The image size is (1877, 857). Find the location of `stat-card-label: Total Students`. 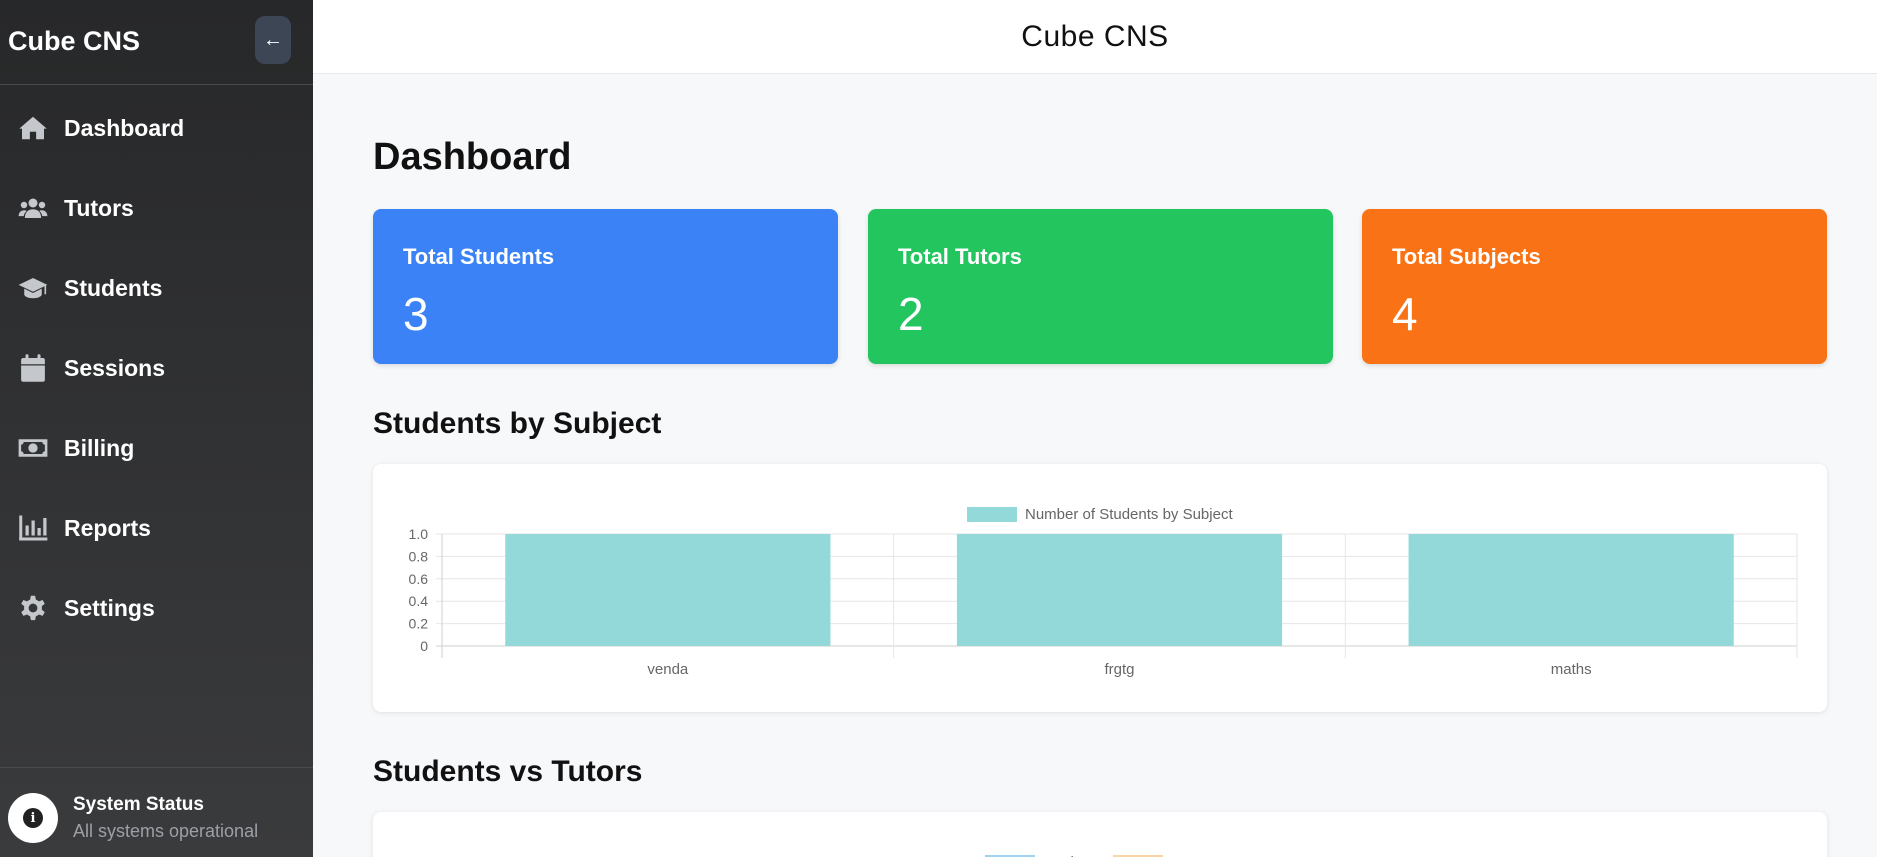

stat-card-label: Total Students is located at coordinates (479, 256).